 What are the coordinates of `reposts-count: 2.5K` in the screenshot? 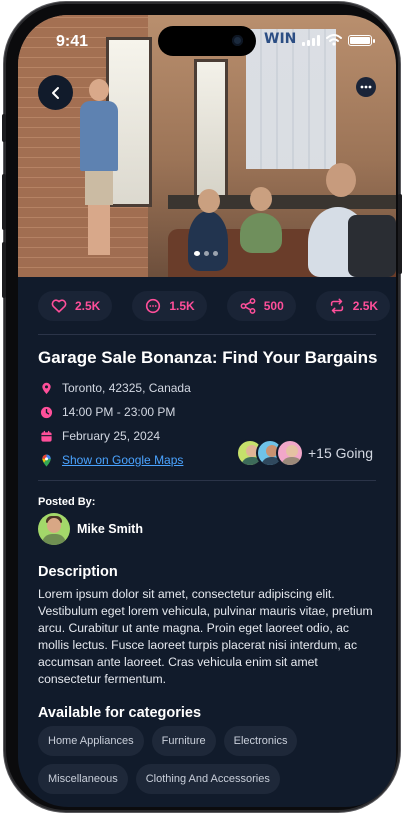 It's located at (365, 306).